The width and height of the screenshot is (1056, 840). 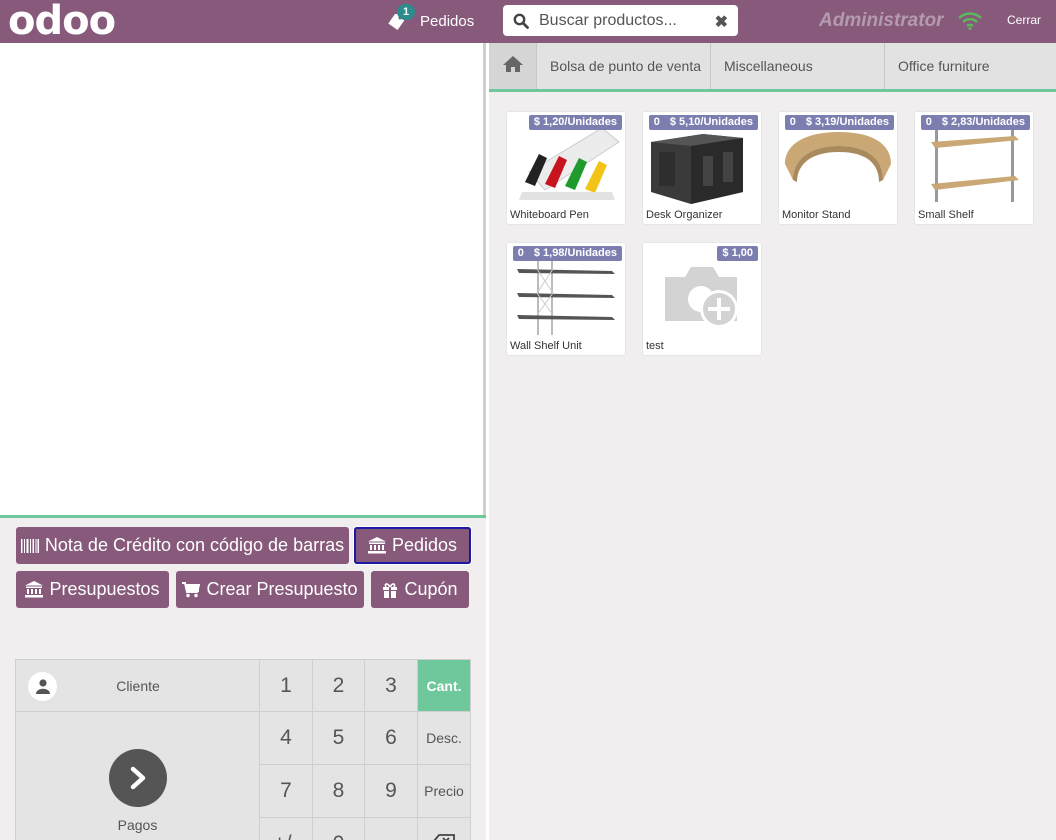 I want to click on orders-label: Pedidos, so click(x=447, y=21).